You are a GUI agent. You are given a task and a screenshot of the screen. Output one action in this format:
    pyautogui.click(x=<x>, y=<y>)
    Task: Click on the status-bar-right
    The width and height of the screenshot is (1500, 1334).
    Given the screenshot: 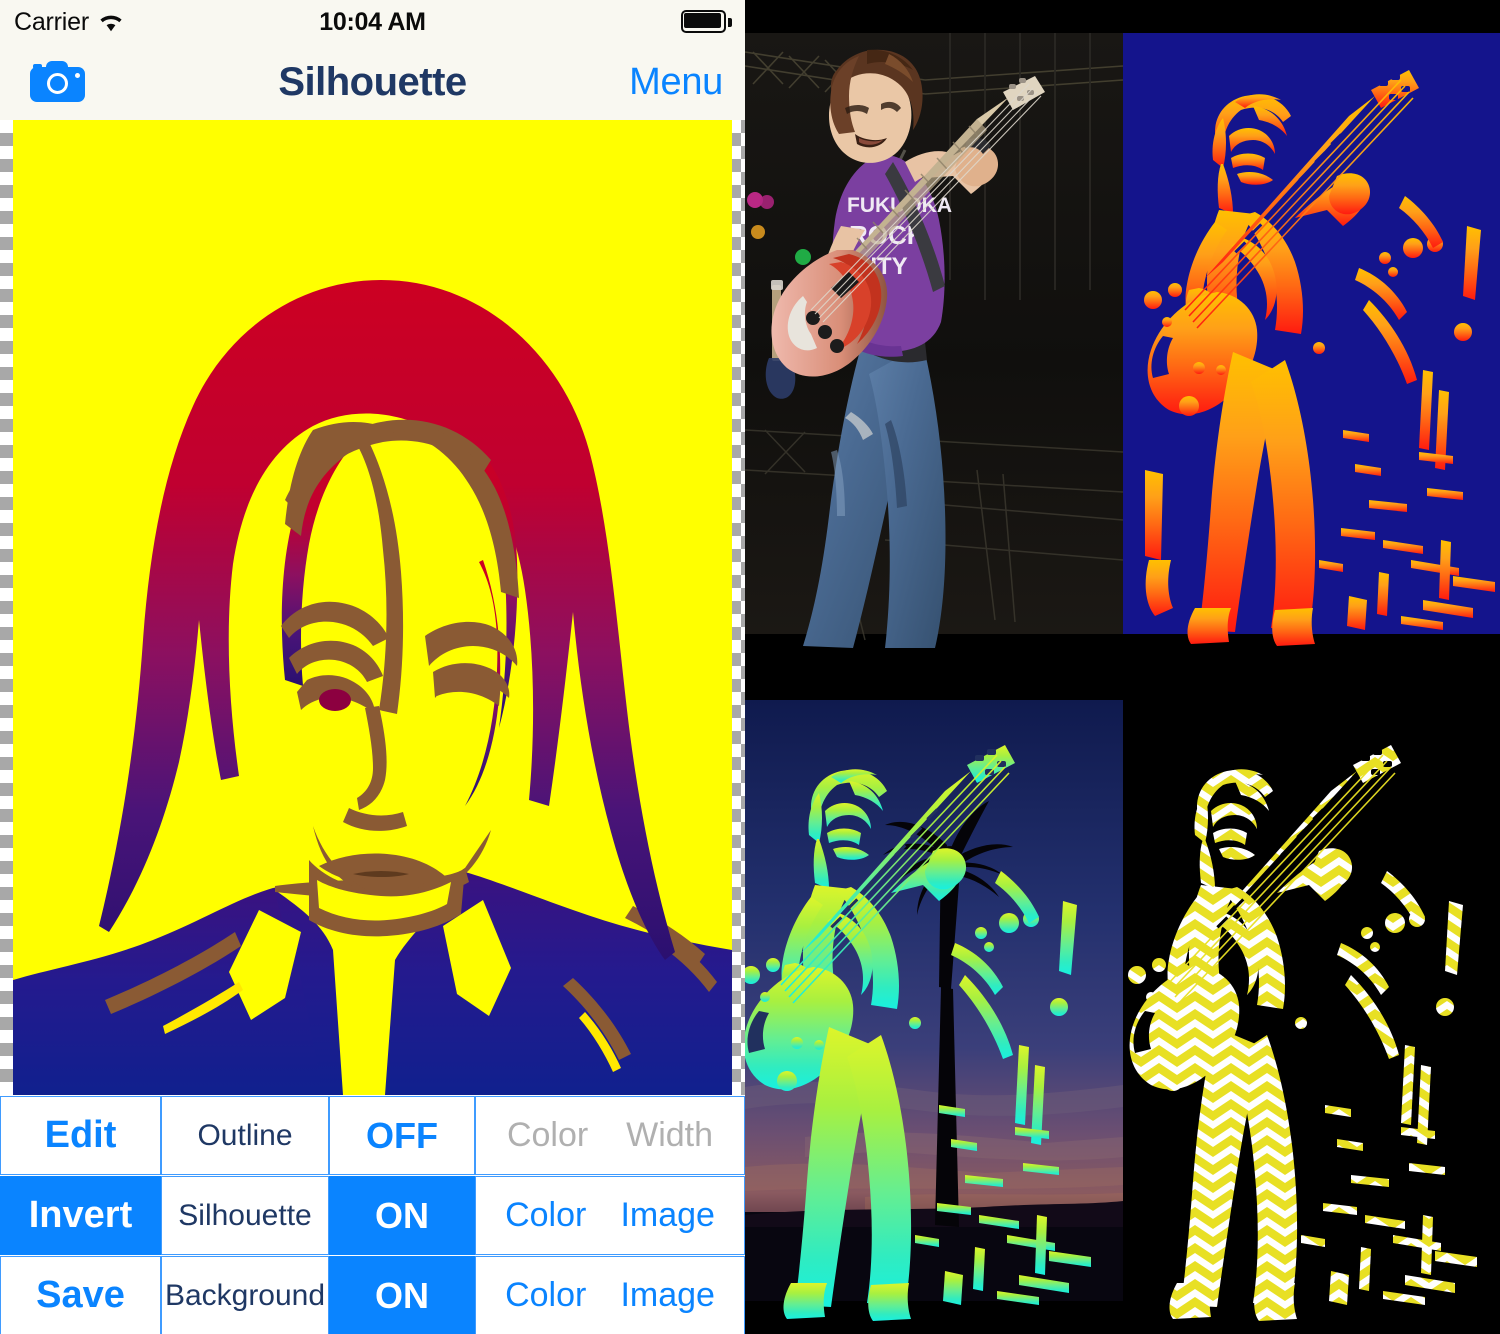 What is the action you would take?
    pyautogui.click(x=707, y=22)
    